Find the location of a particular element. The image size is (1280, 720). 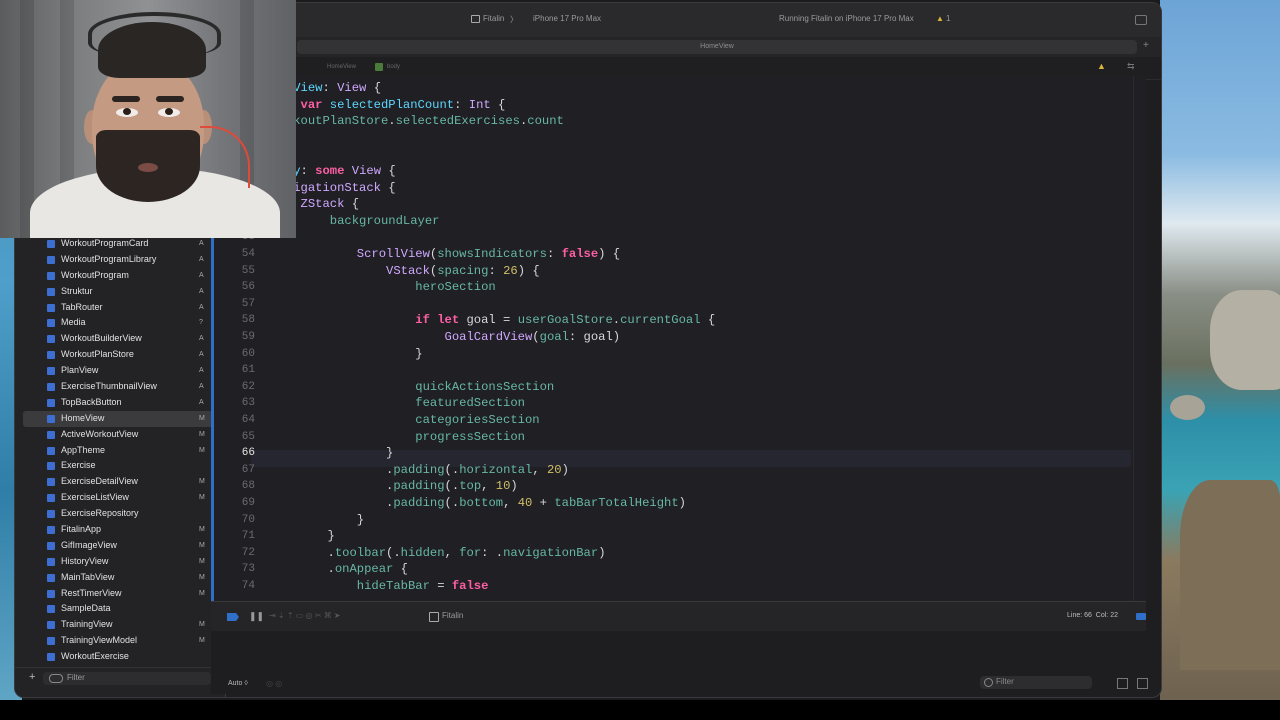

code-line: 56 heroSection is located at coordinates (661, 287).